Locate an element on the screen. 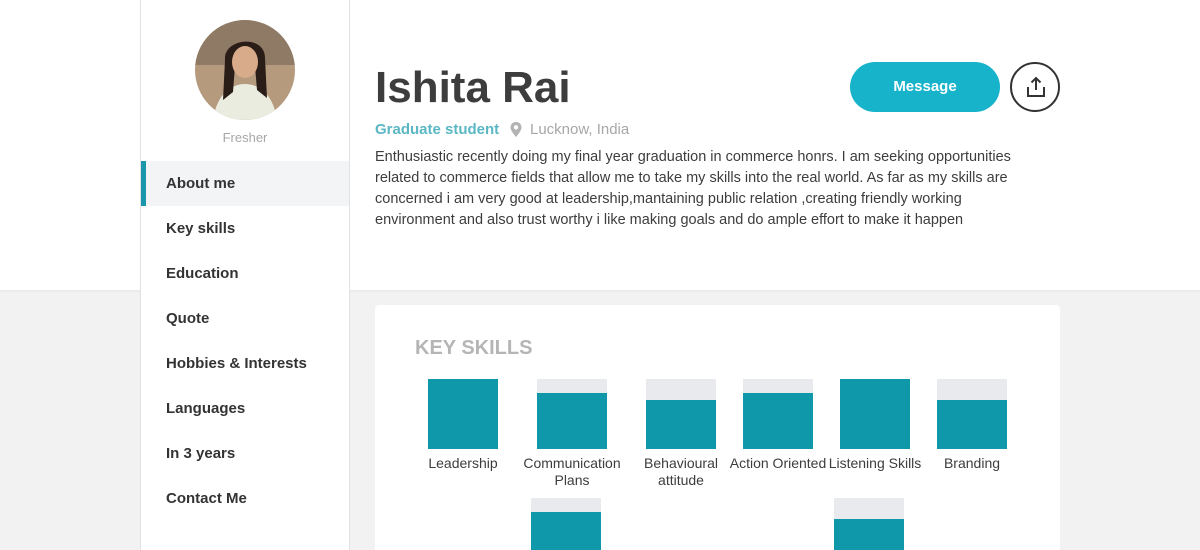  skill-label: Communication Plans is located at coordinates (572, 471).